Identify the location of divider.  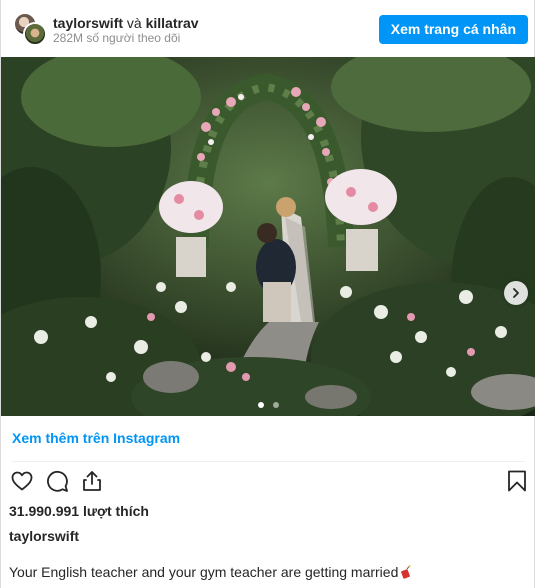
(268, 461).